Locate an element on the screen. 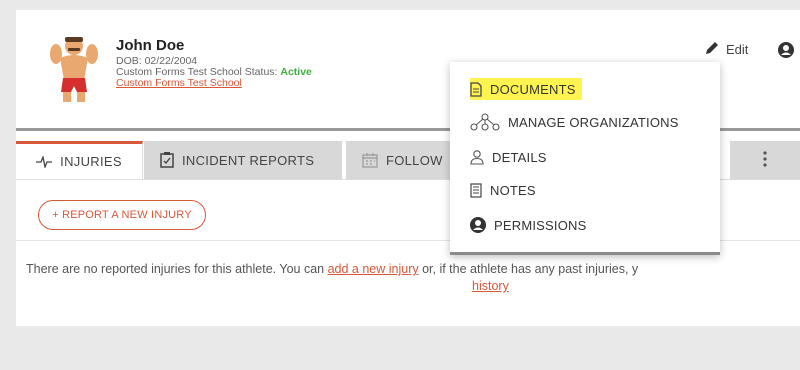  school-link: Custom Forms Test School is located at coordinates (179, 83).